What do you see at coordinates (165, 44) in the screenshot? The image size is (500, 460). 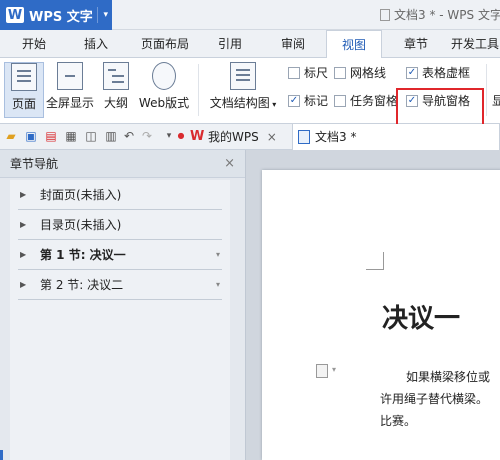 I see `tab-page-layout: 页面布局` at bounding box center [165, 44].